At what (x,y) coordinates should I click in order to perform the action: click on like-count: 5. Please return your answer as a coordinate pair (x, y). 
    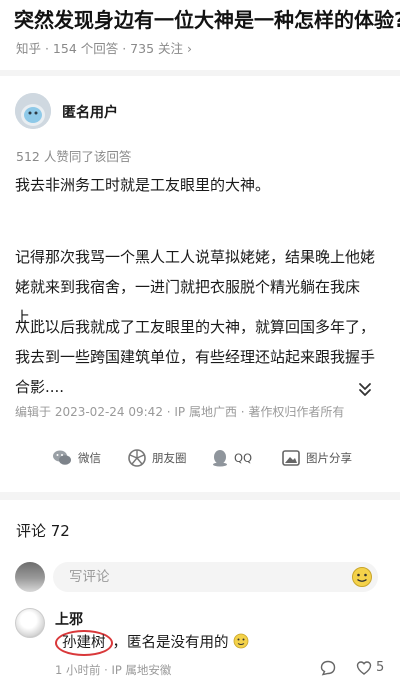
    Looking at the image, I should click on (380, 667).